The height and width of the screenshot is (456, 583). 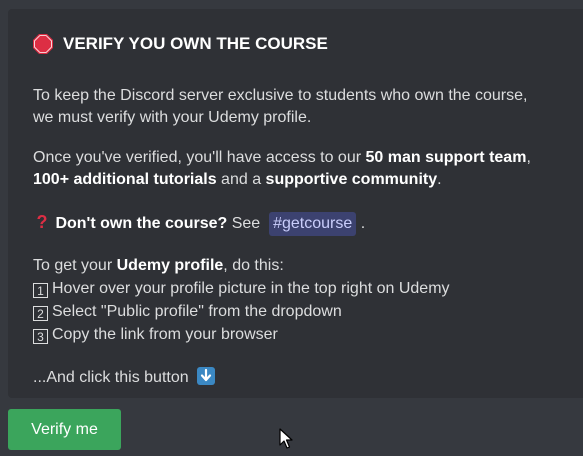 I want to click on question-mark-icon: ?, so click(x=42, y=222).